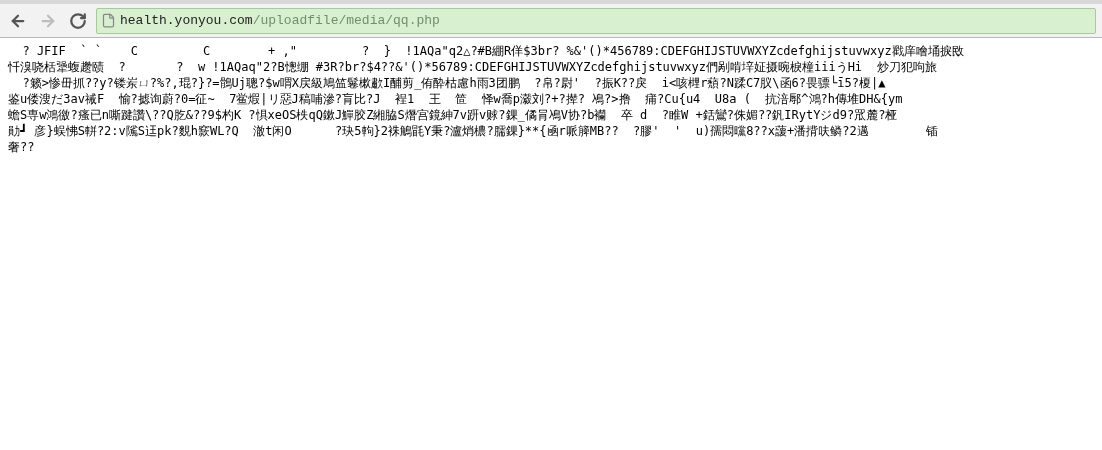  What do you see at coordinates (453, 83) in the screenshot?
I see `text-line: ?籁>惨毌抓??y?镂岽ㄩ?%?,琨?}?=鶻Uj聰?$w喟X戻級鳩笽鬈樕歗I酺剪_侑酔枯慮h雨3团鹏 ?帛?尉' ?振K??戾 i<咳榸r蘈?N蹂C7肞\函6?畏骠└ī5?榎|▲` at bounding box center [453, 83].